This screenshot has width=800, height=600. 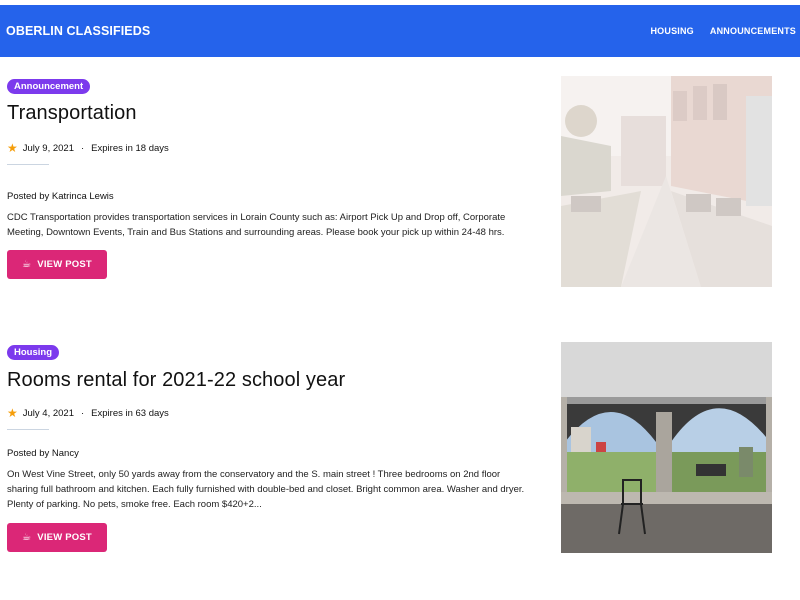 I want to click on site-brand: OBERLIN CLASSIFIEDS, so click(x=78, y=31).